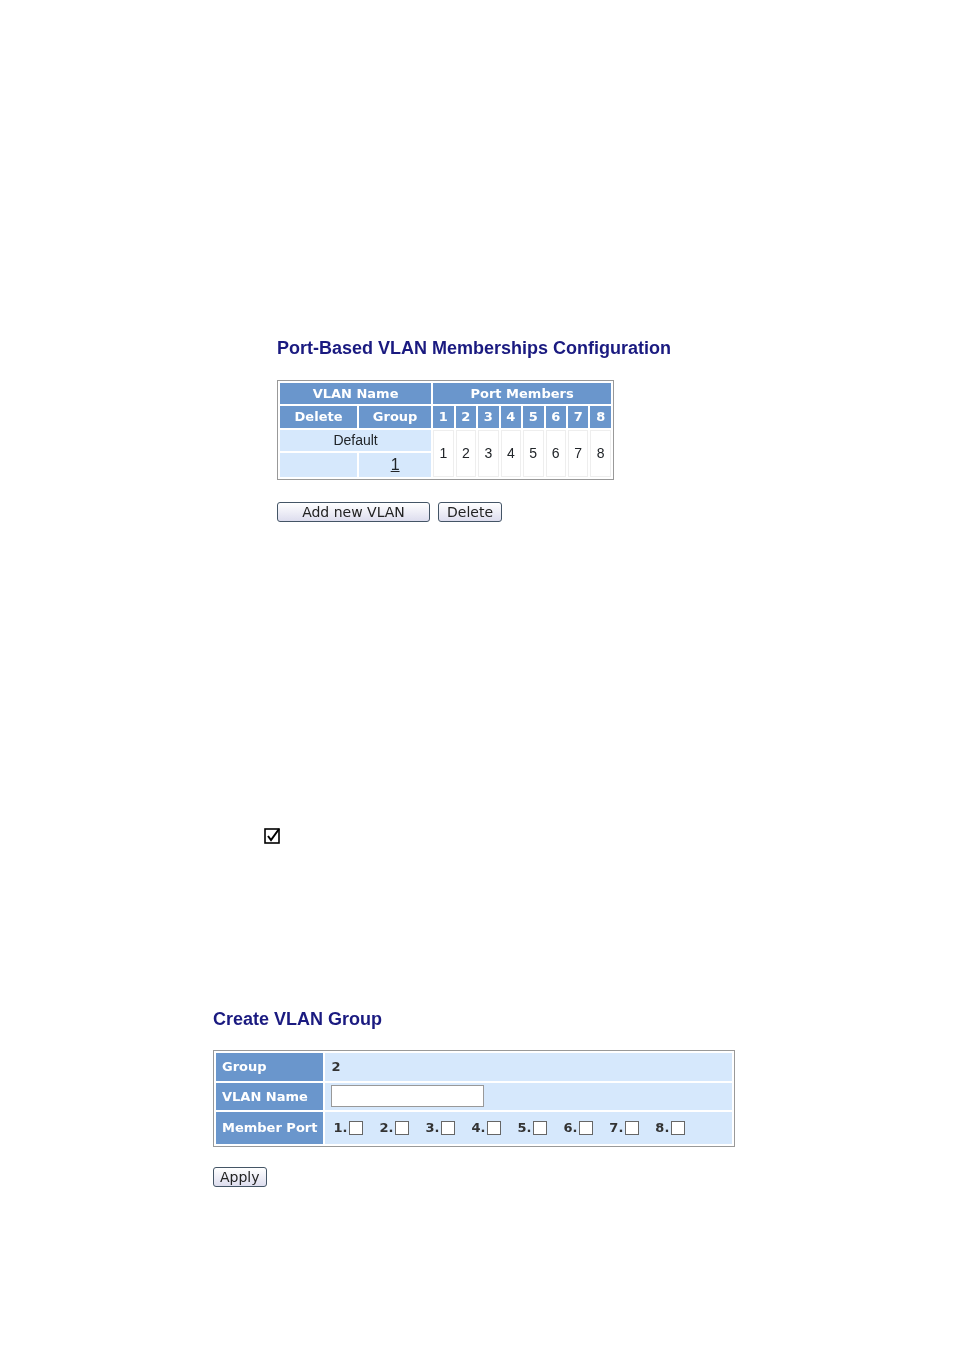 The width and height of the screenshot is (954, 1349). I want to click on table-cell: 1, so click(443, 453).